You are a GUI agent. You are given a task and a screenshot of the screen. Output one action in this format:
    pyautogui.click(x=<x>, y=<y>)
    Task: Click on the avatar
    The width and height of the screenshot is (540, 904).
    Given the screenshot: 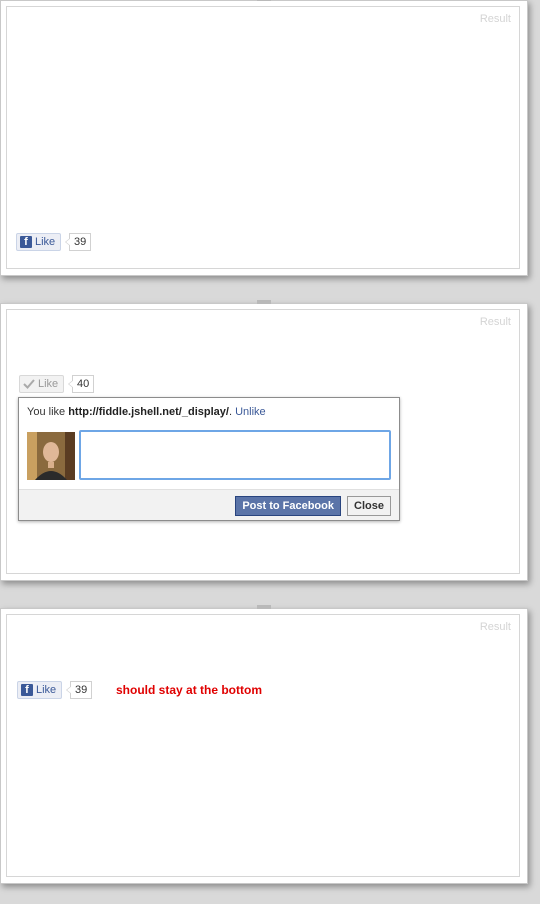 What is the action you would take?
    pyautogui.click(x=51, y=456)
    